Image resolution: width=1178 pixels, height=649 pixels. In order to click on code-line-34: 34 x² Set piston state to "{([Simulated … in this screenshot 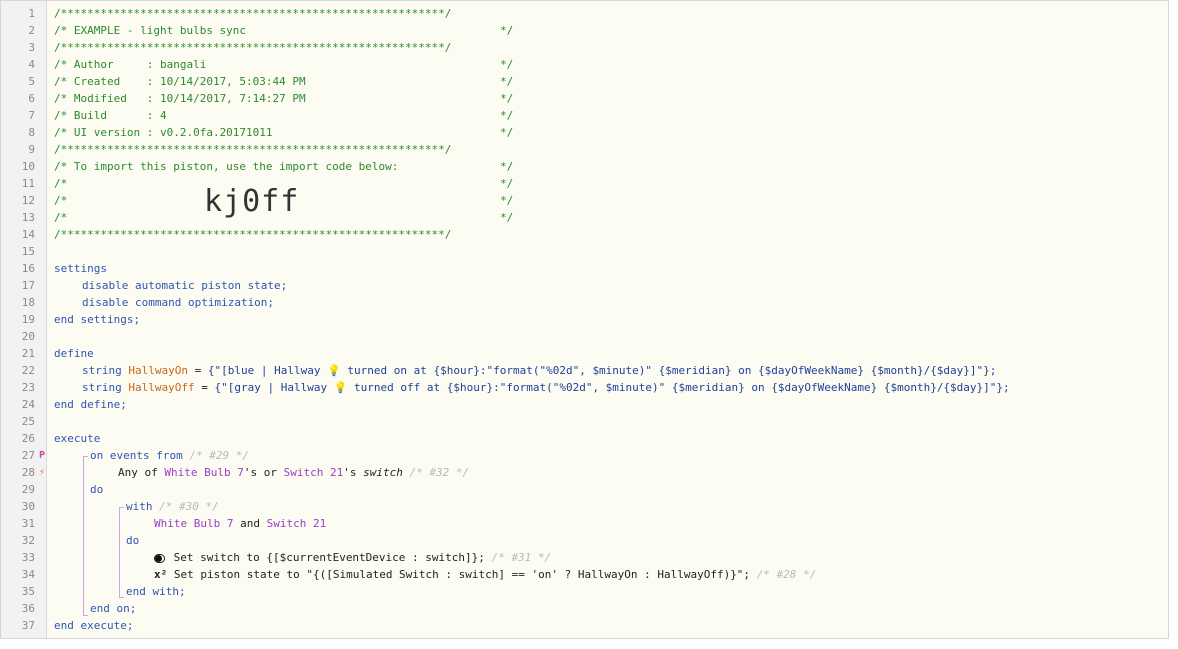, I will do `click(584, 574)`.